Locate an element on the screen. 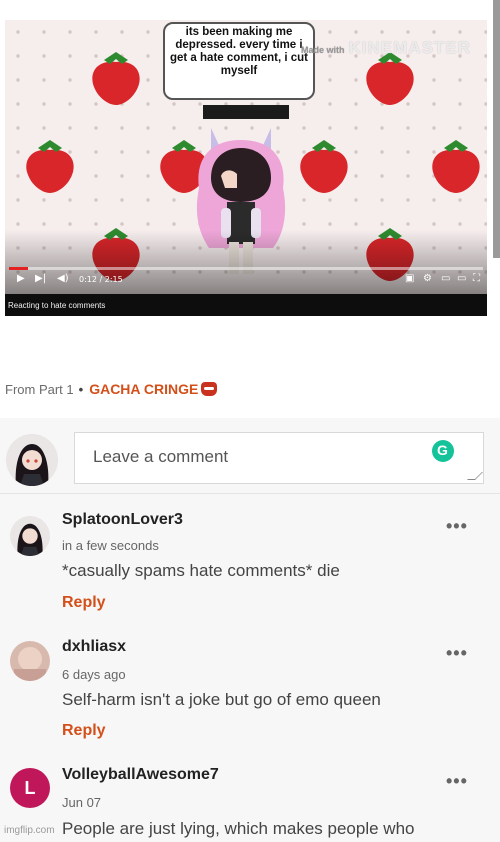 This screenshot has height=842, width=500. fullscreen-icon: ⛶ is located at coordinates (476, 278).